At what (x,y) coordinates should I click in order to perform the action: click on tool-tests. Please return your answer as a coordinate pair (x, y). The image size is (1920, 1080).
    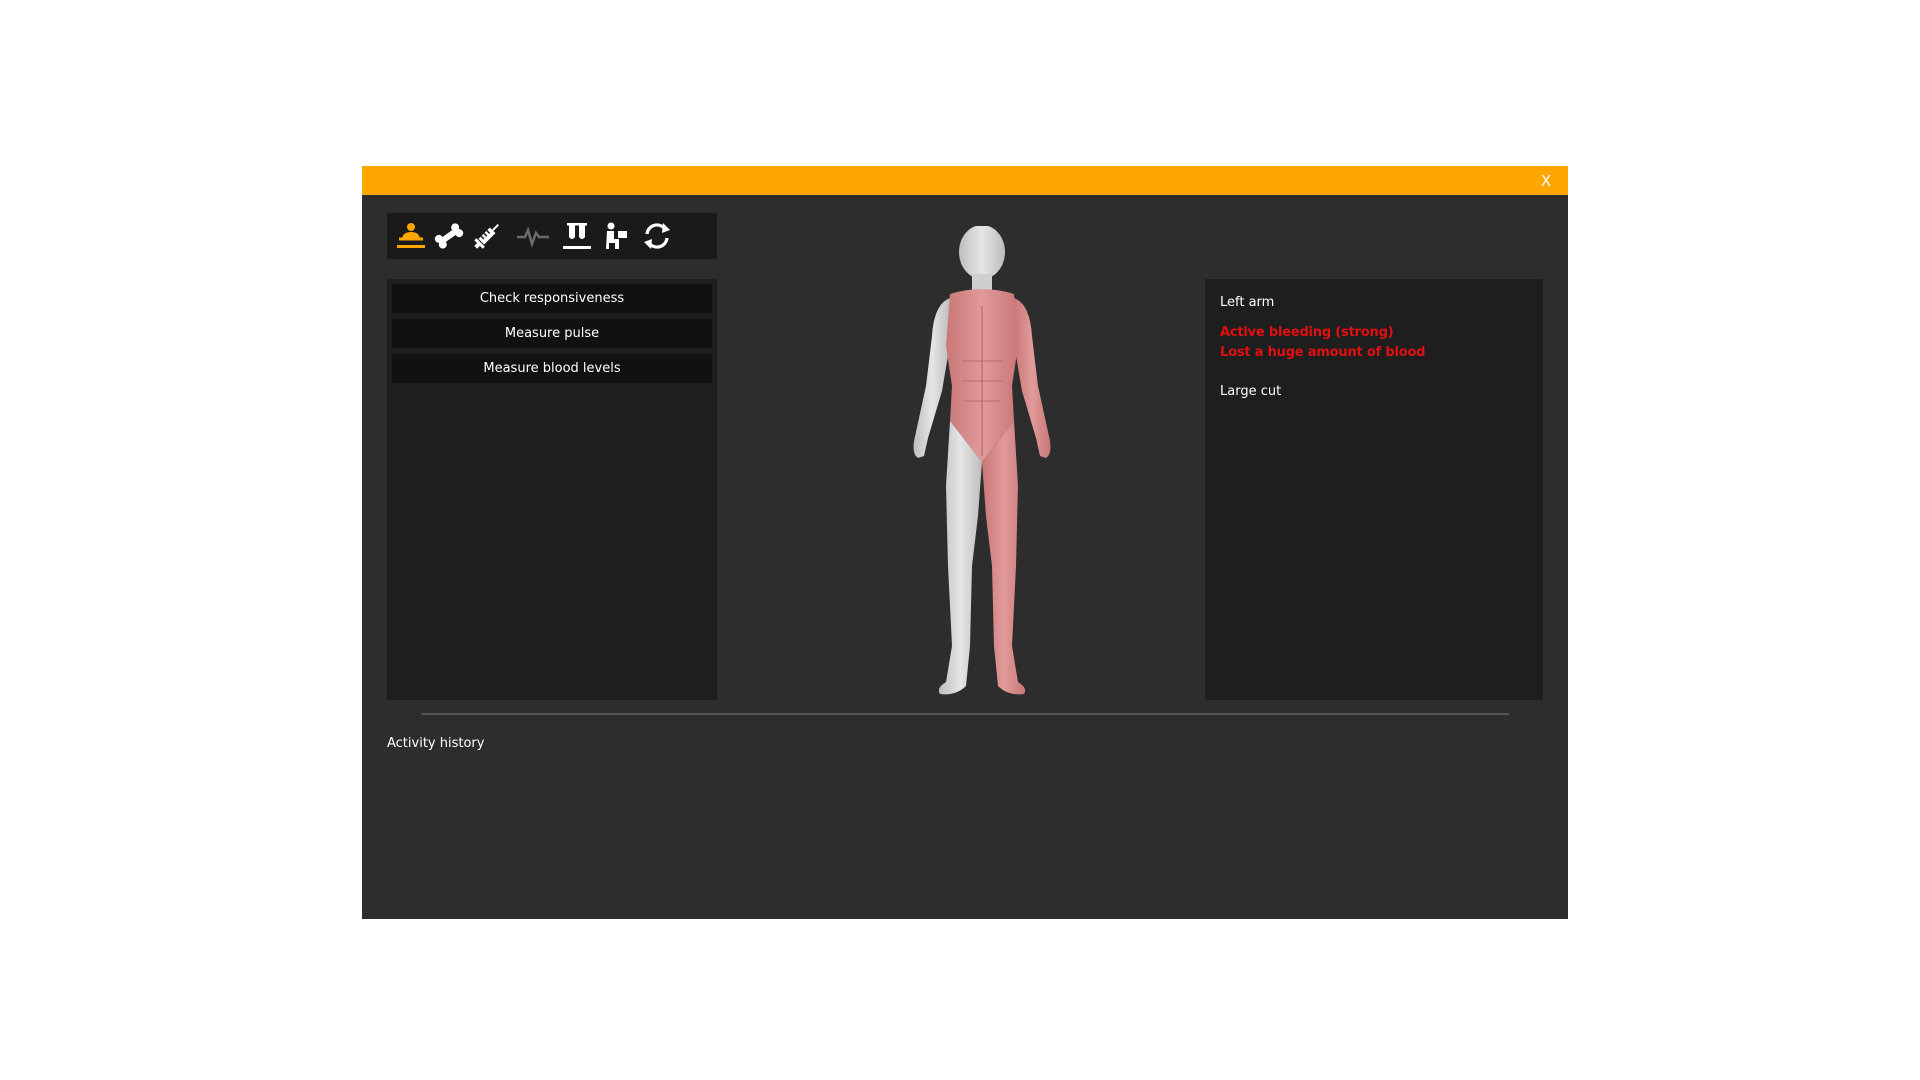
    Looking at the image, I should click on (577, 236).